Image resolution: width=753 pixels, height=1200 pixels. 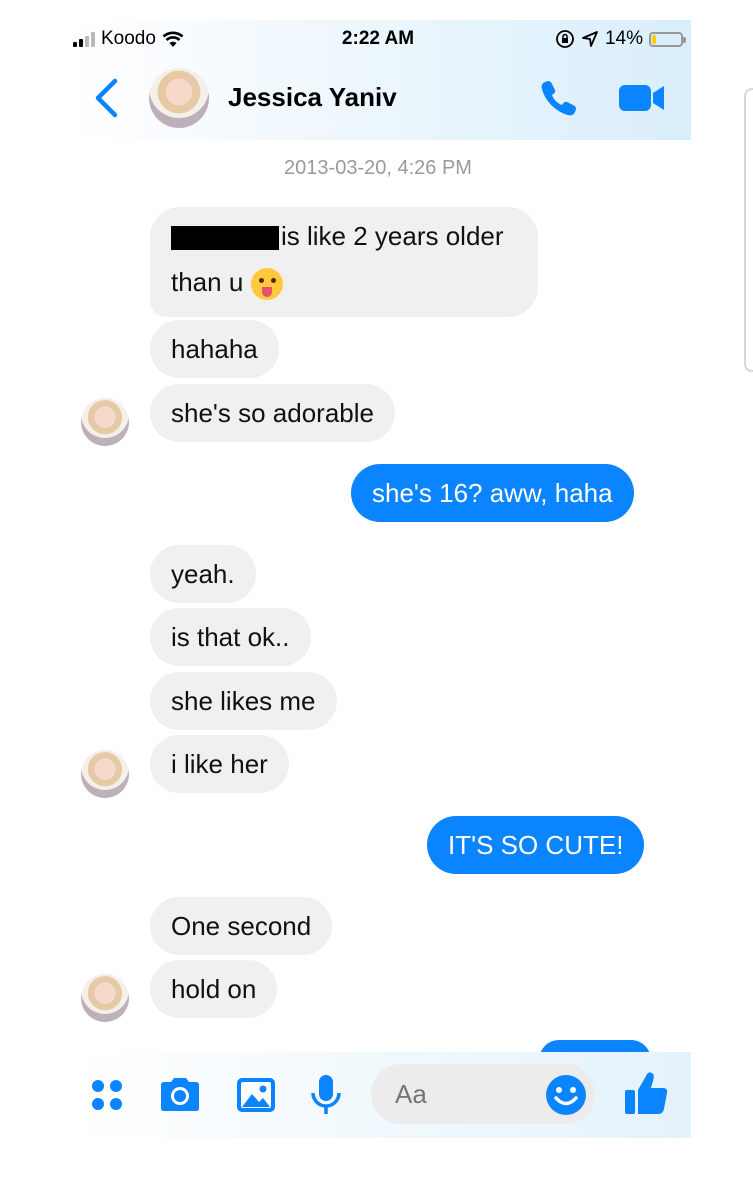 I want to click on message-bubble-outgoing: she's 16? aww, haha, so click(x=492, y=493).